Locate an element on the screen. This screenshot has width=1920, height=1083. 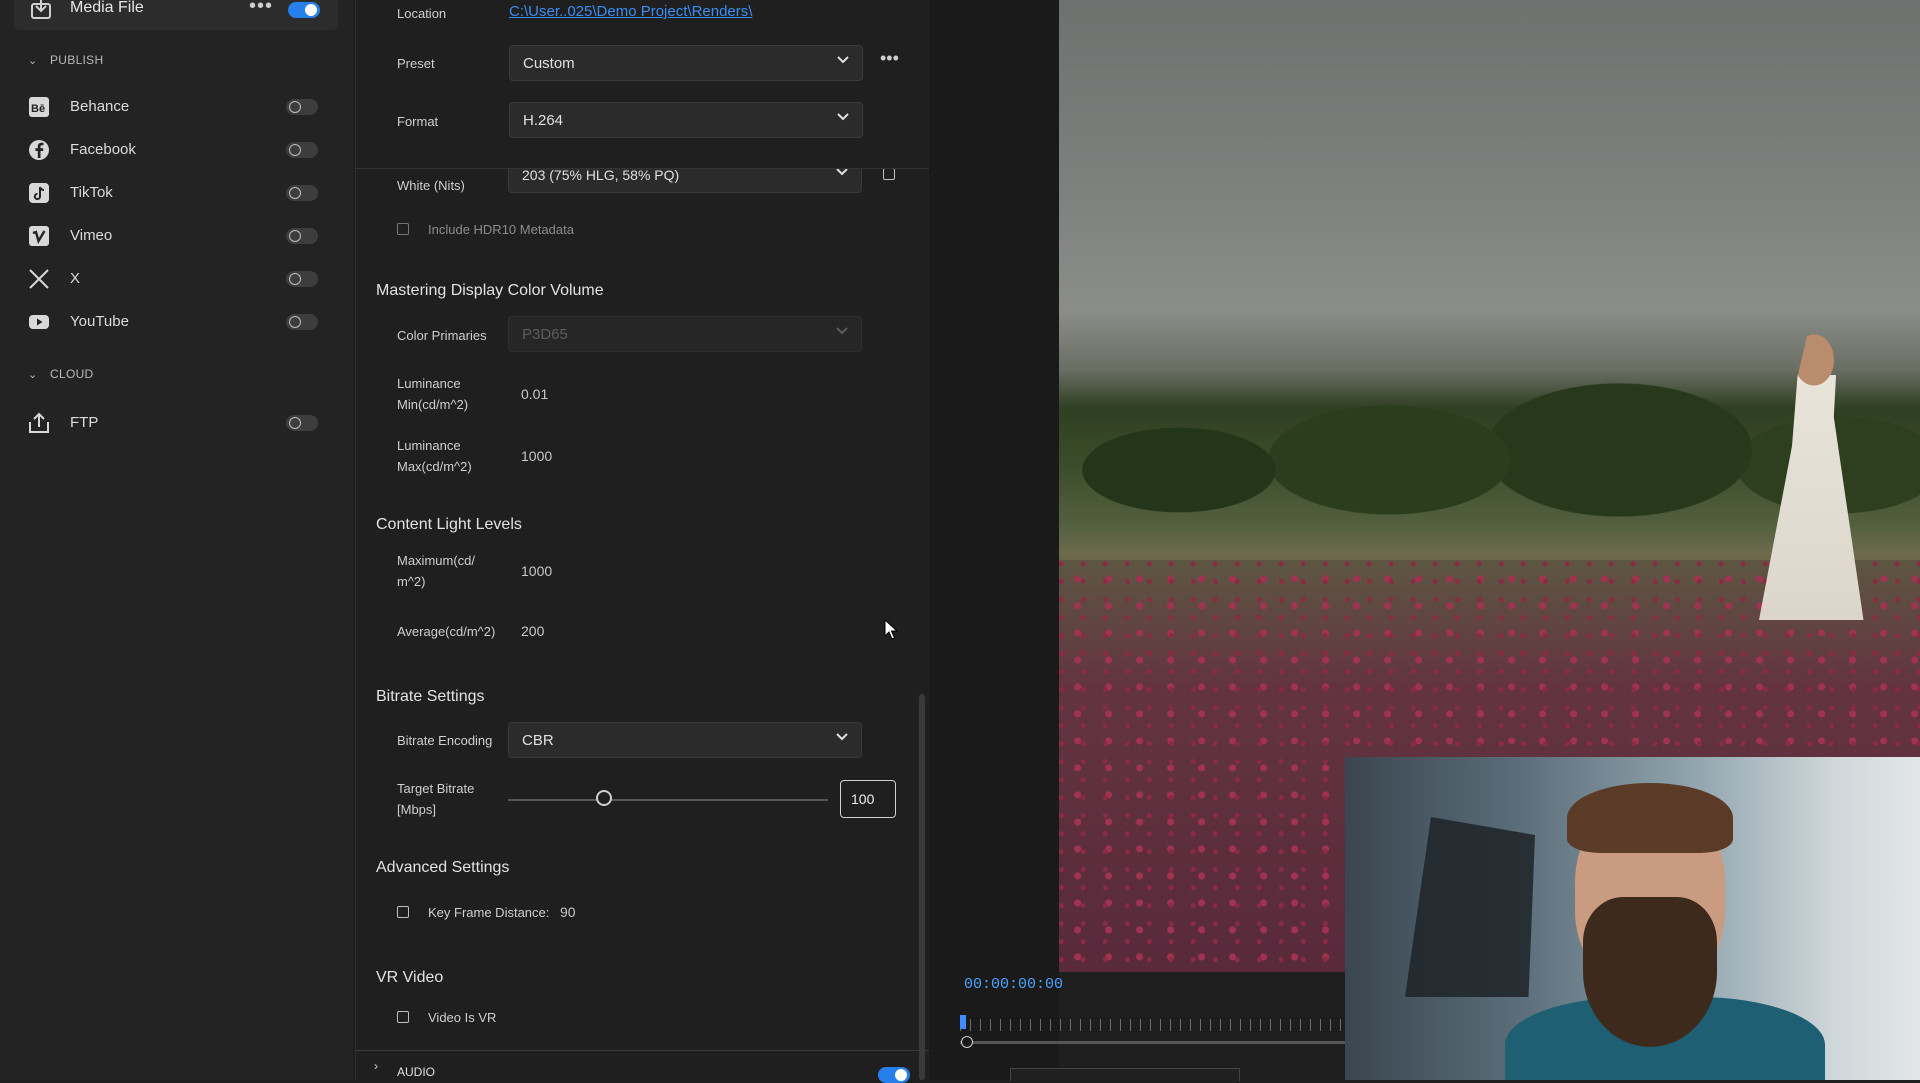
preset-more-icon: ••• is located at coordinates (889, 58).